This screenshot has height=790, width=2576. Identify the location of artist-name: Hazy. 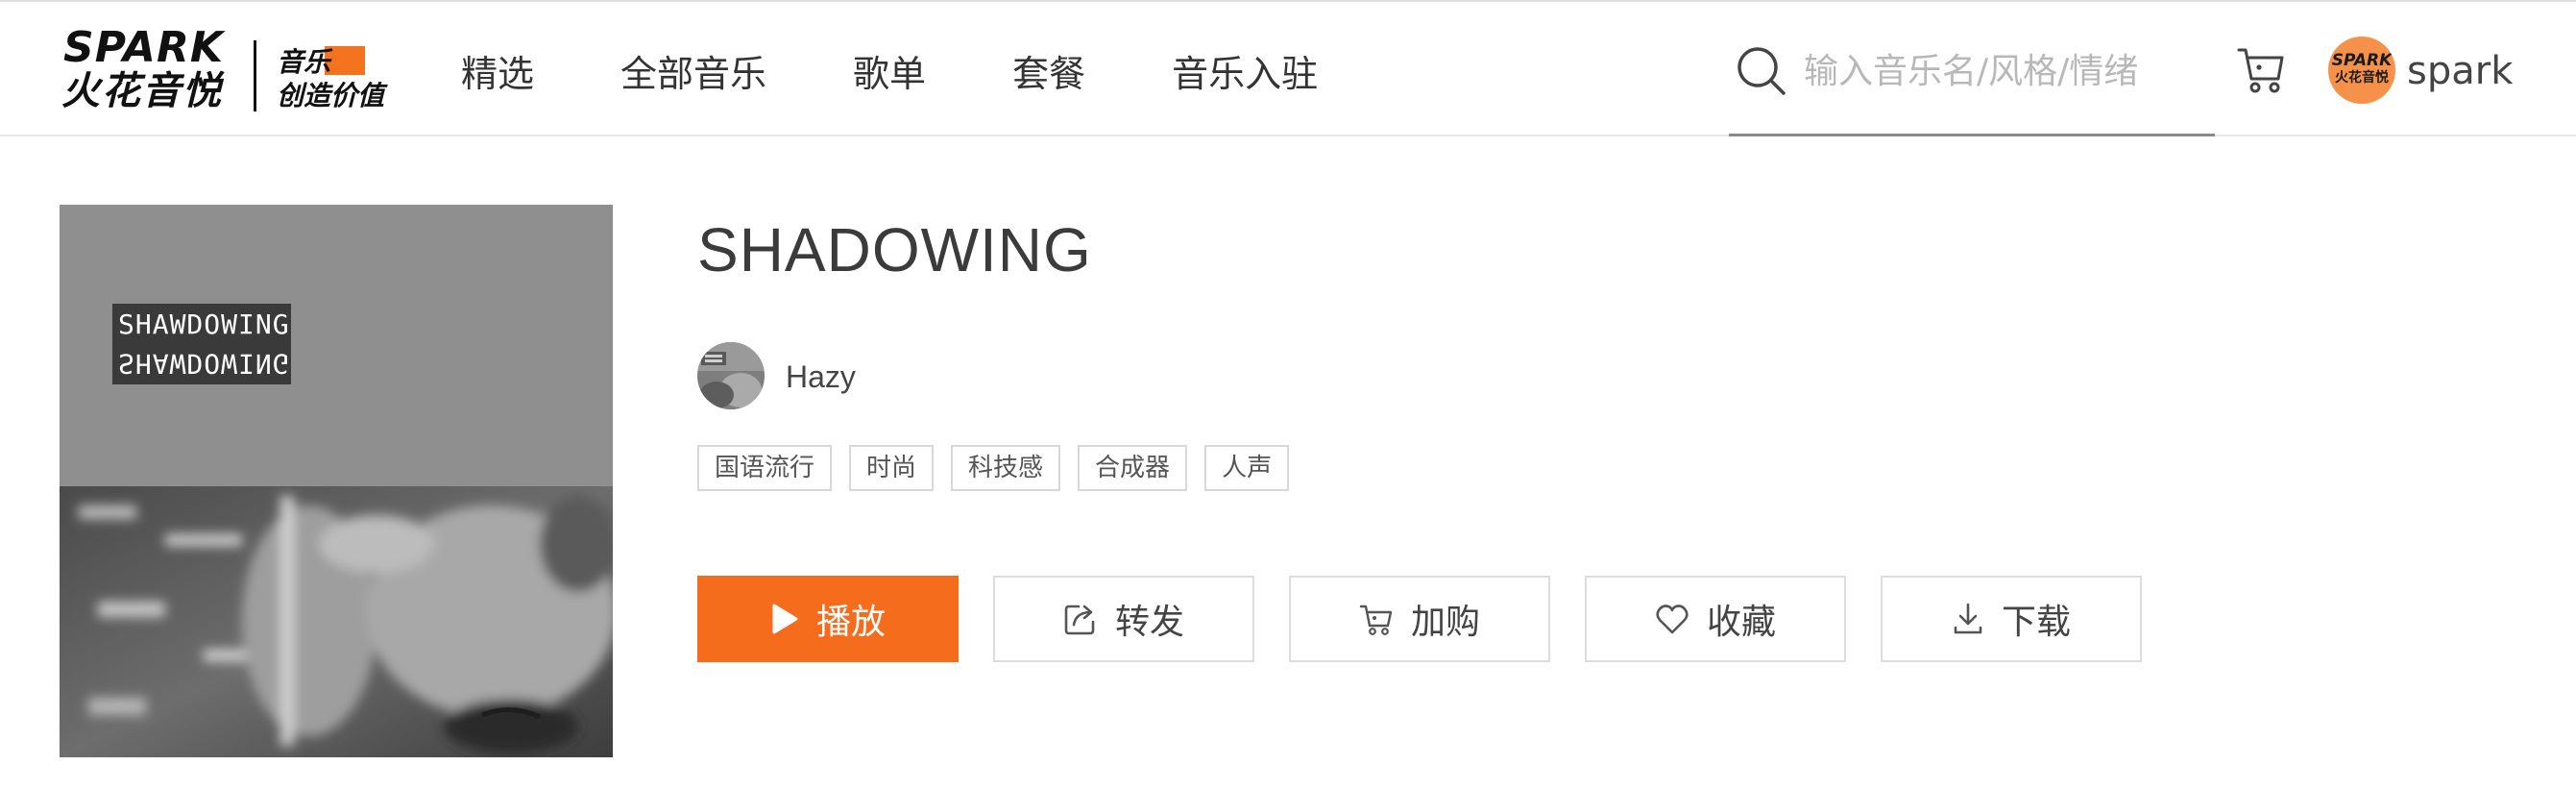
(821, 377).